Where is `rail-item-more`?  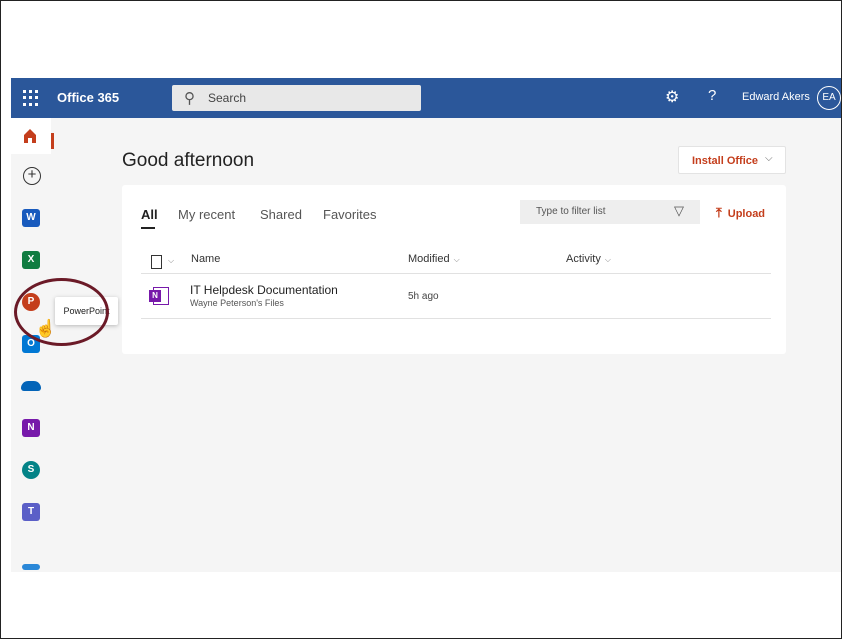 rail-item-more is located at coordinates (31, 554).